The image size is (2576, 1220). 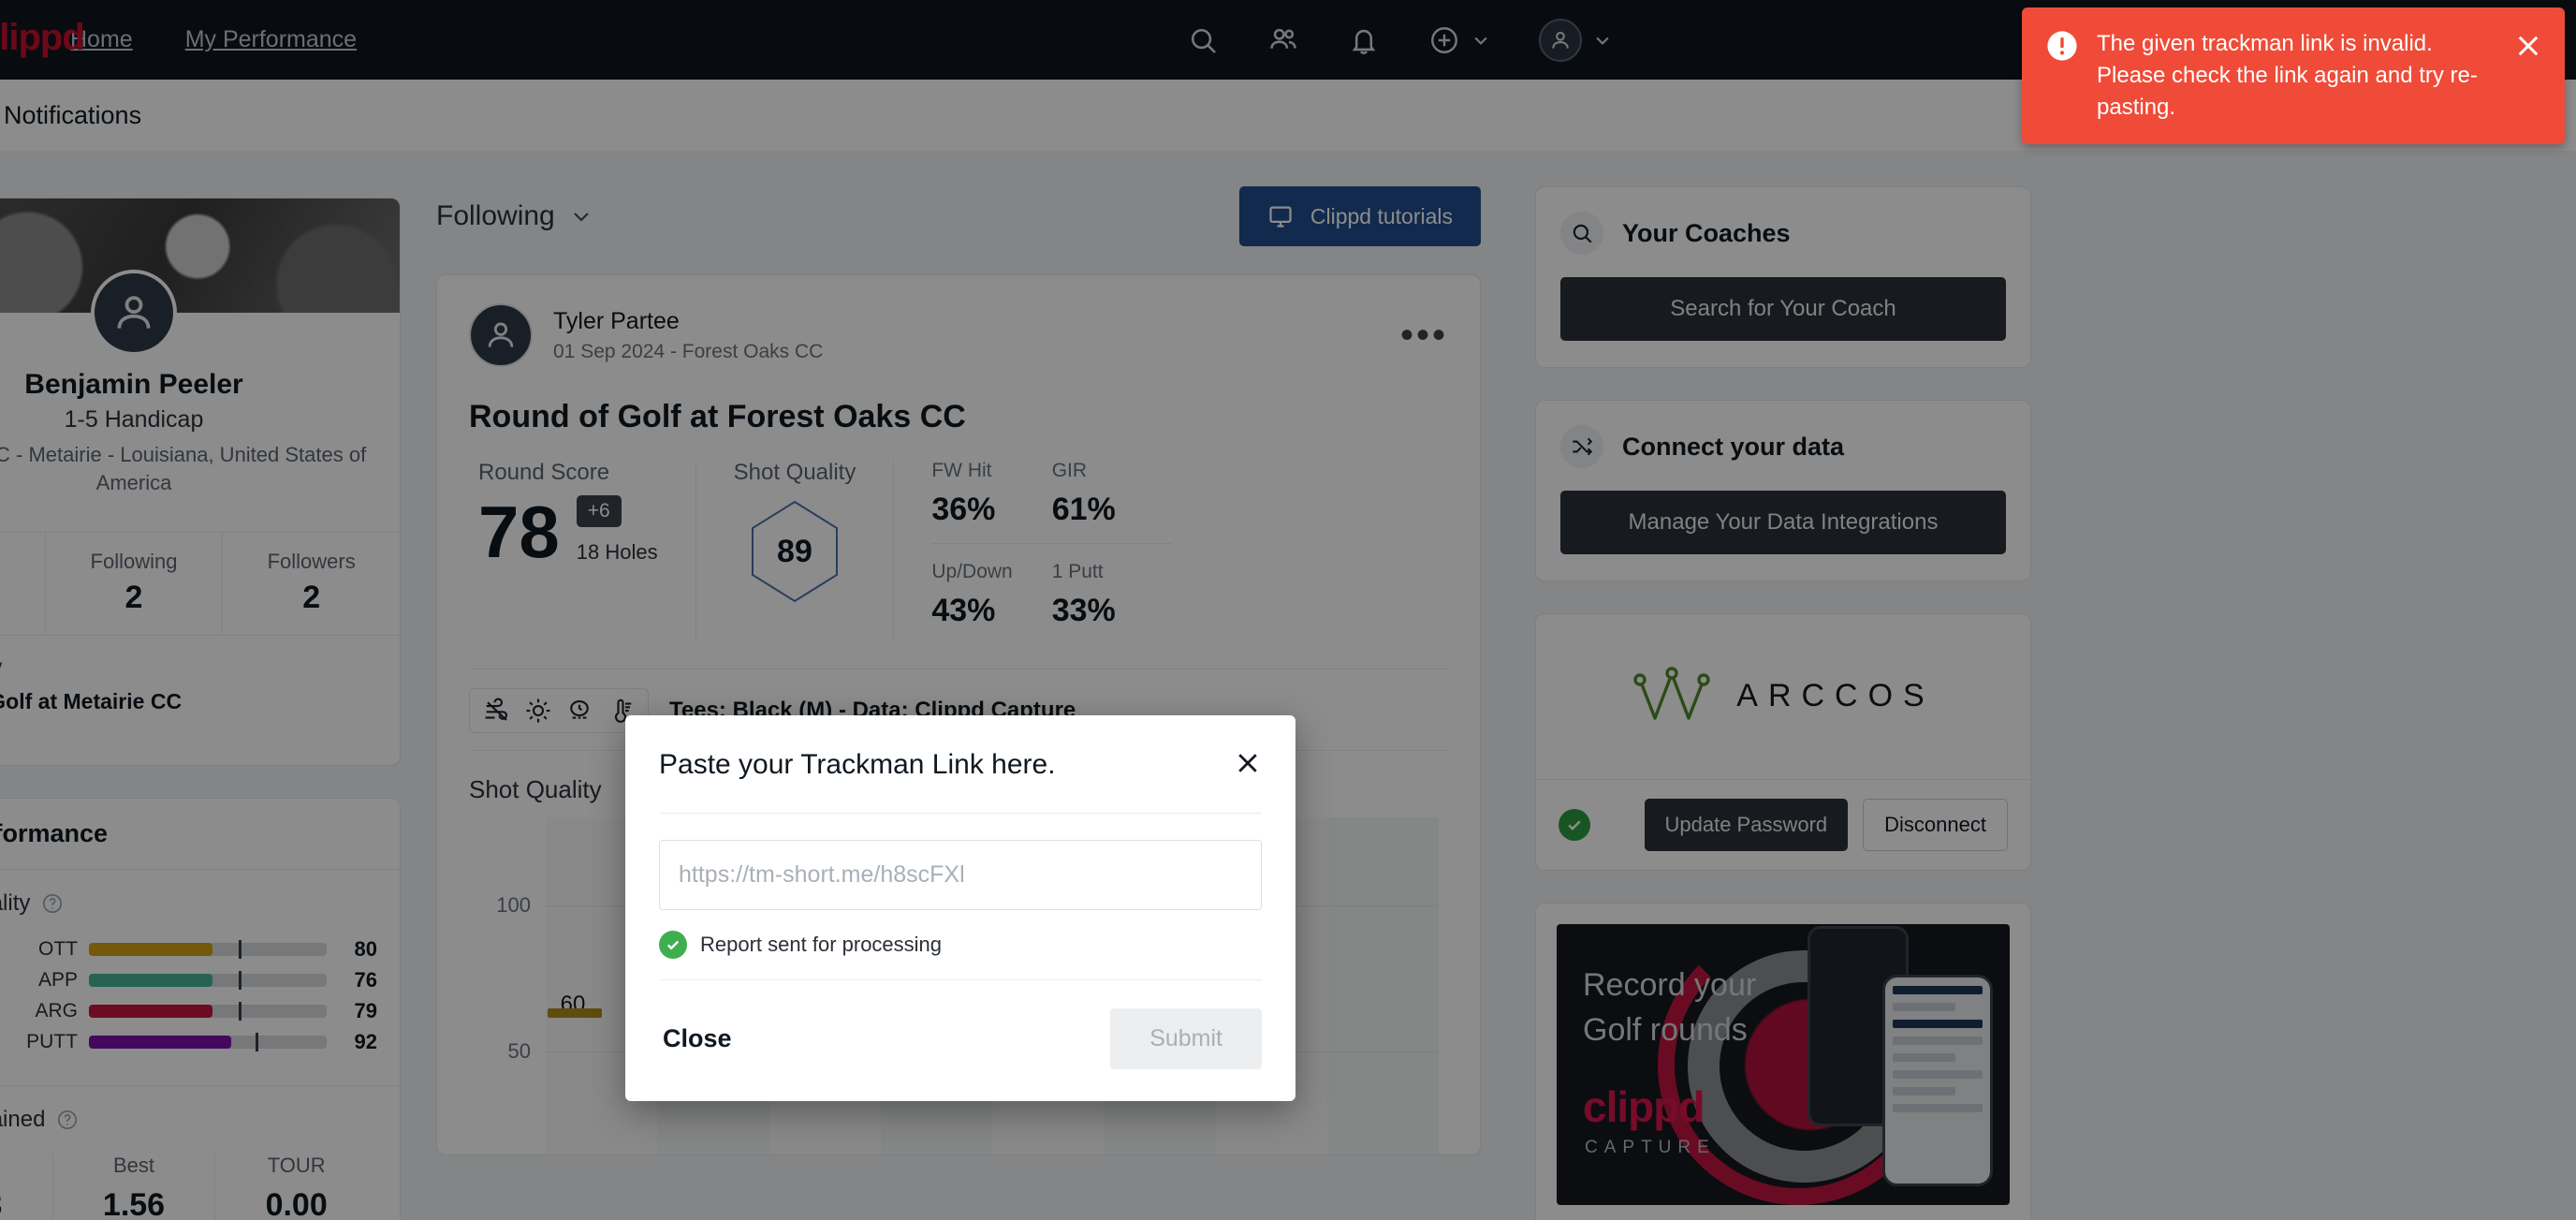 I want to click on trackman-link-input, so click(x=961, y=875).